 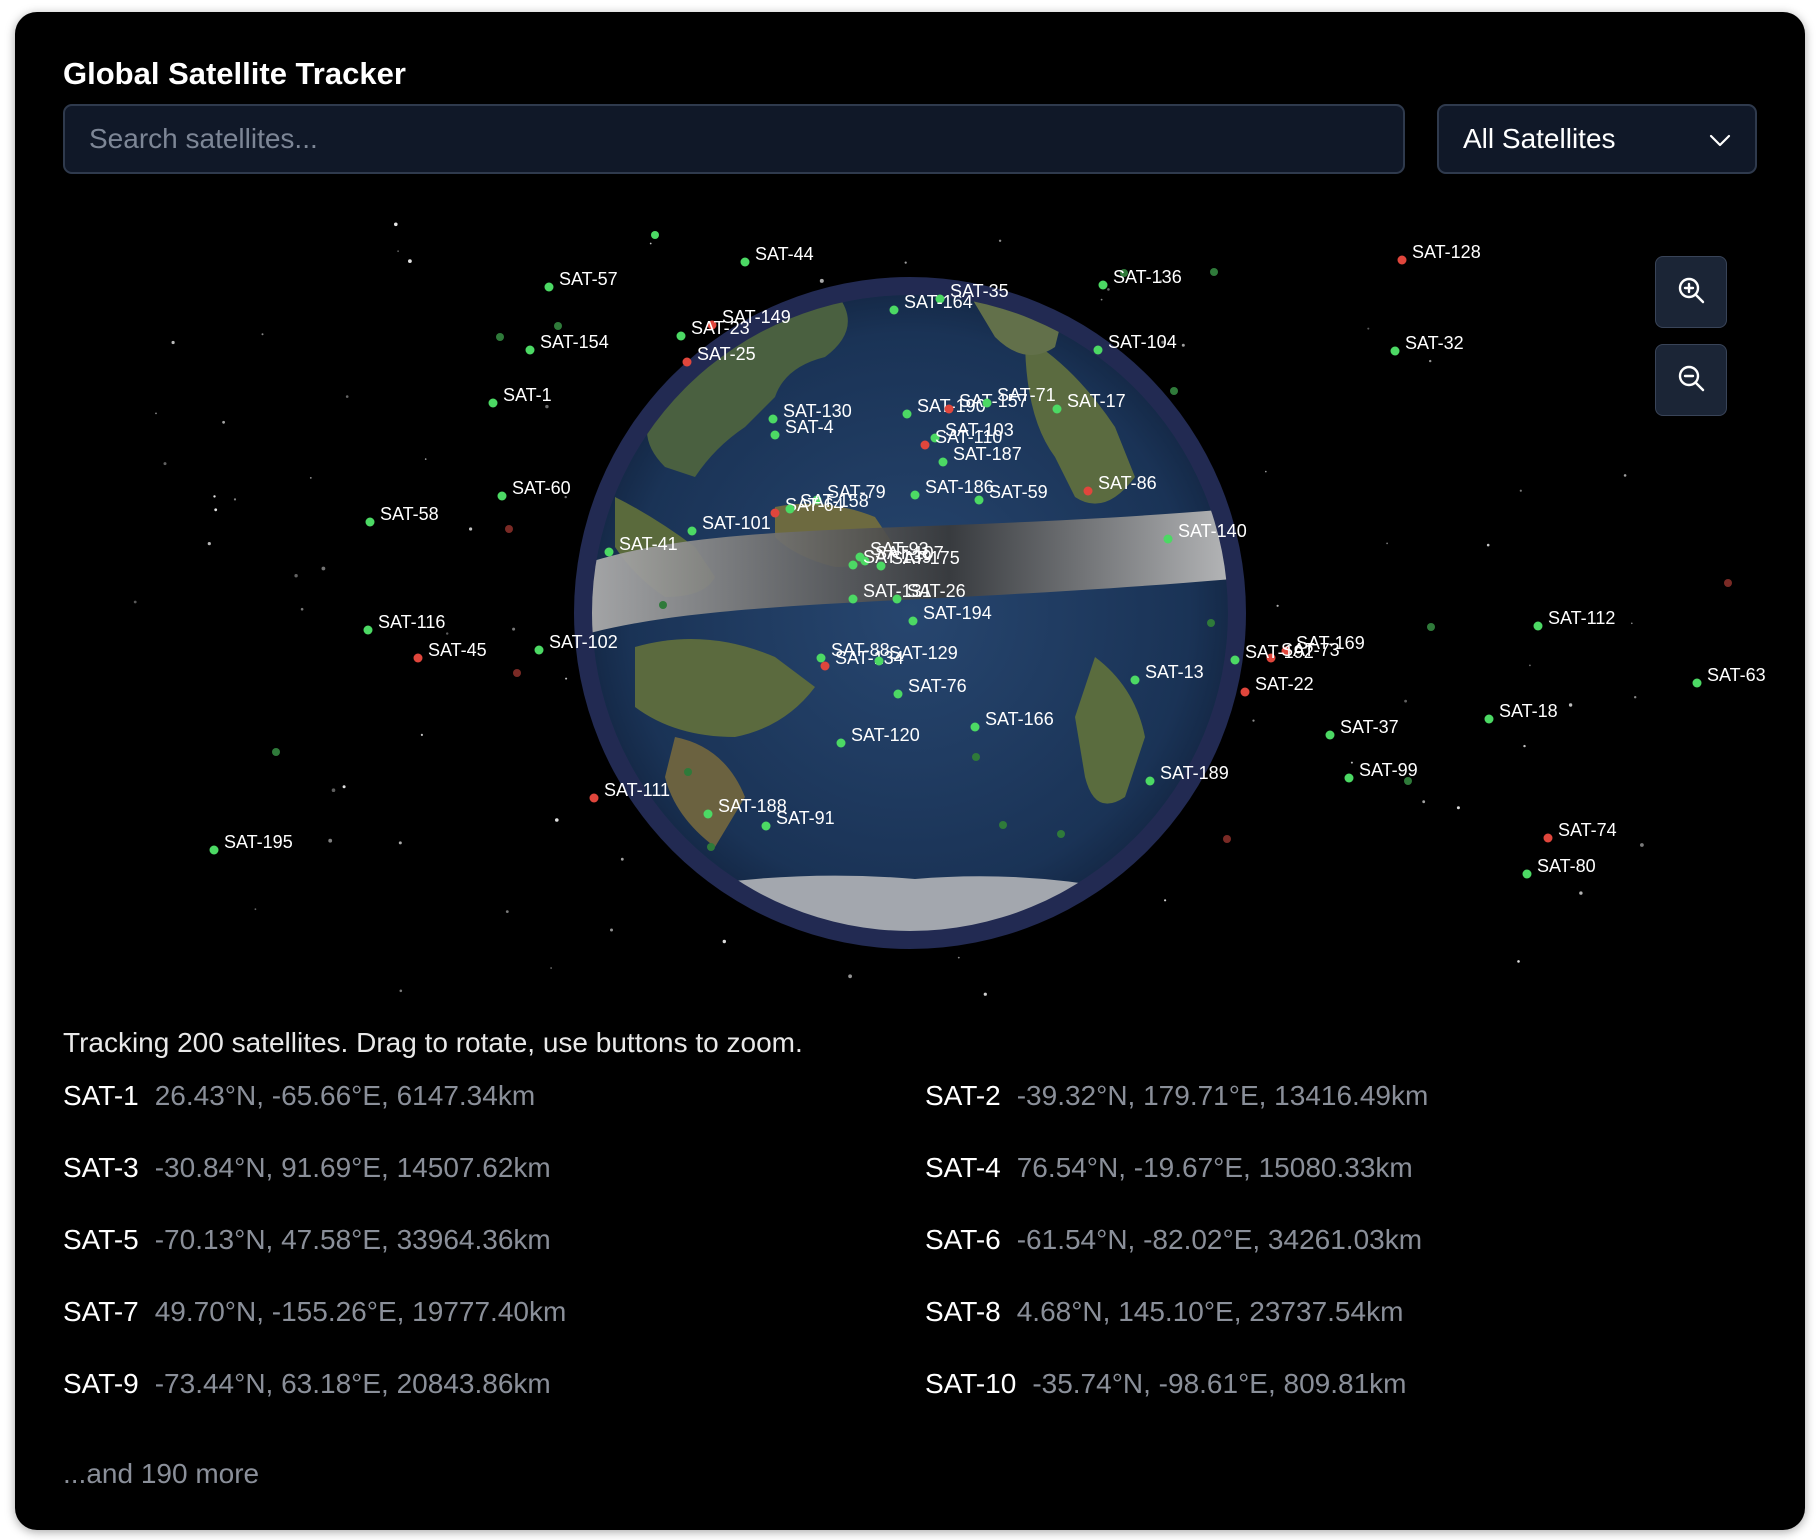 What do you see at coordinates (630, 791) in the screenshot?
I see `satellite-marker: SAT-111` at bounding box center [630, 791].